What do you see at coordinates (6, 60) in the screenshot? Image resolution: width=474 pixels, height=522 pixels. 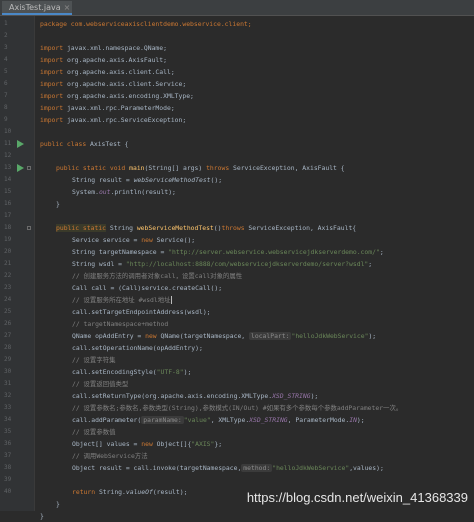 I see `line-number: 4` at bounding box center [6, 60].